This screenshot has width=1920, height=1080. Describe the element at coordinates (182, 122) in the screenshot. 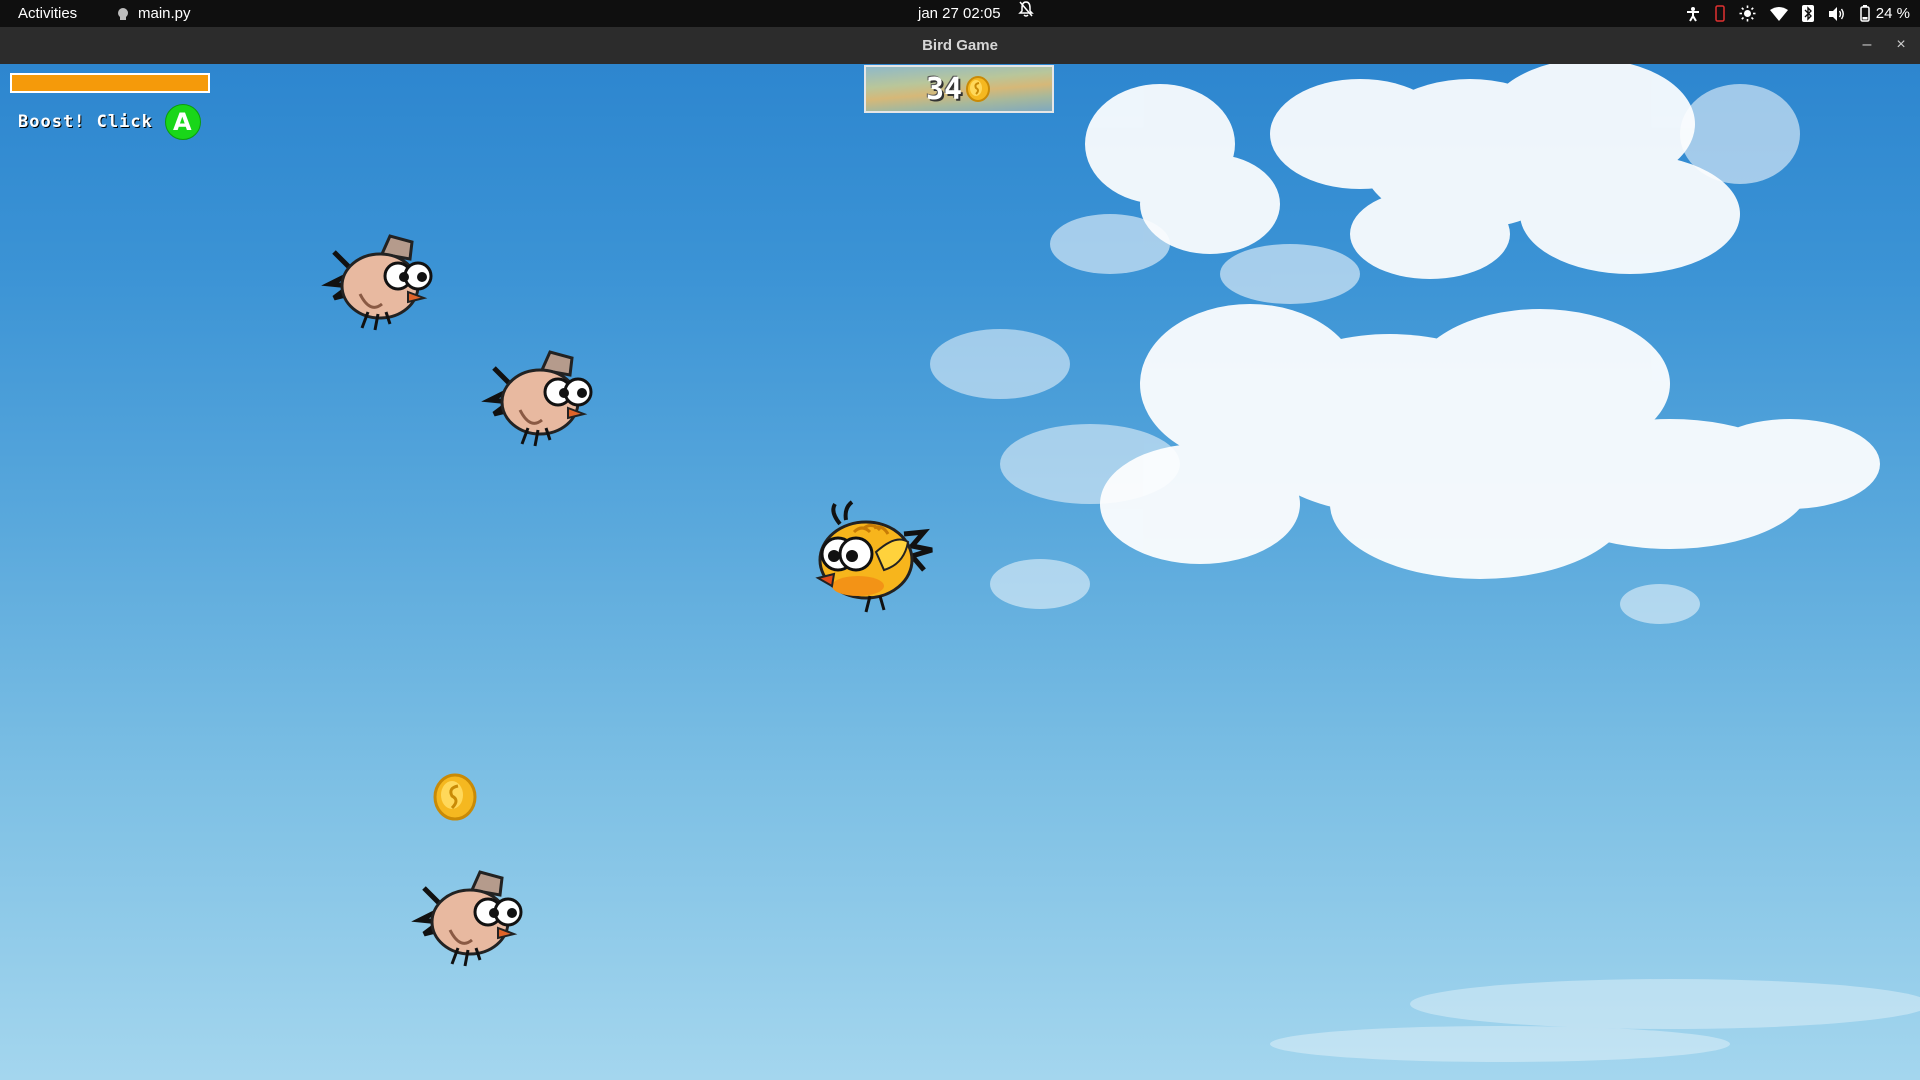

I see `a-button-icon: A` at that location.